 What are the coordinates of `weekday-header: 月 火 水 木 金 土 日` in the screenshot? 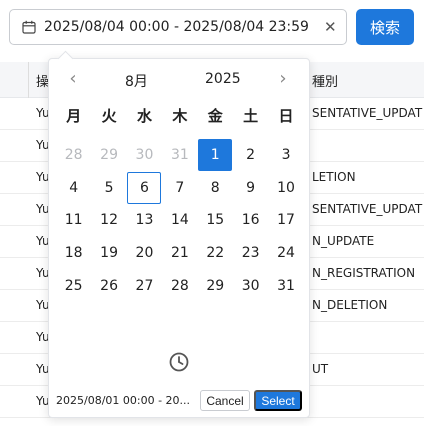 It's located at (180, 115).